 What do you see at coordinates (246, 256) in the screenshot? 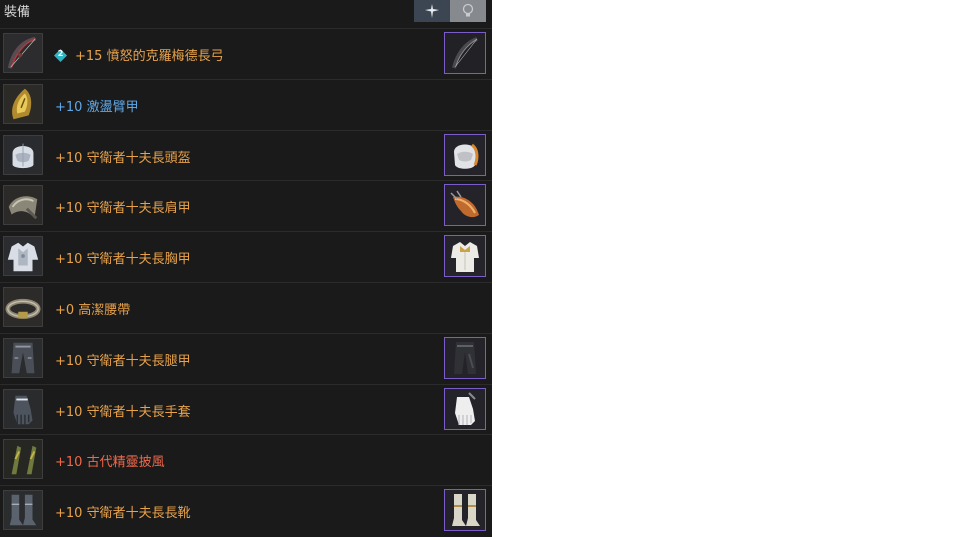
I see `equipment-row-chest: +10 守衛者十夫長胸甲` at bounding box center [246, 256].